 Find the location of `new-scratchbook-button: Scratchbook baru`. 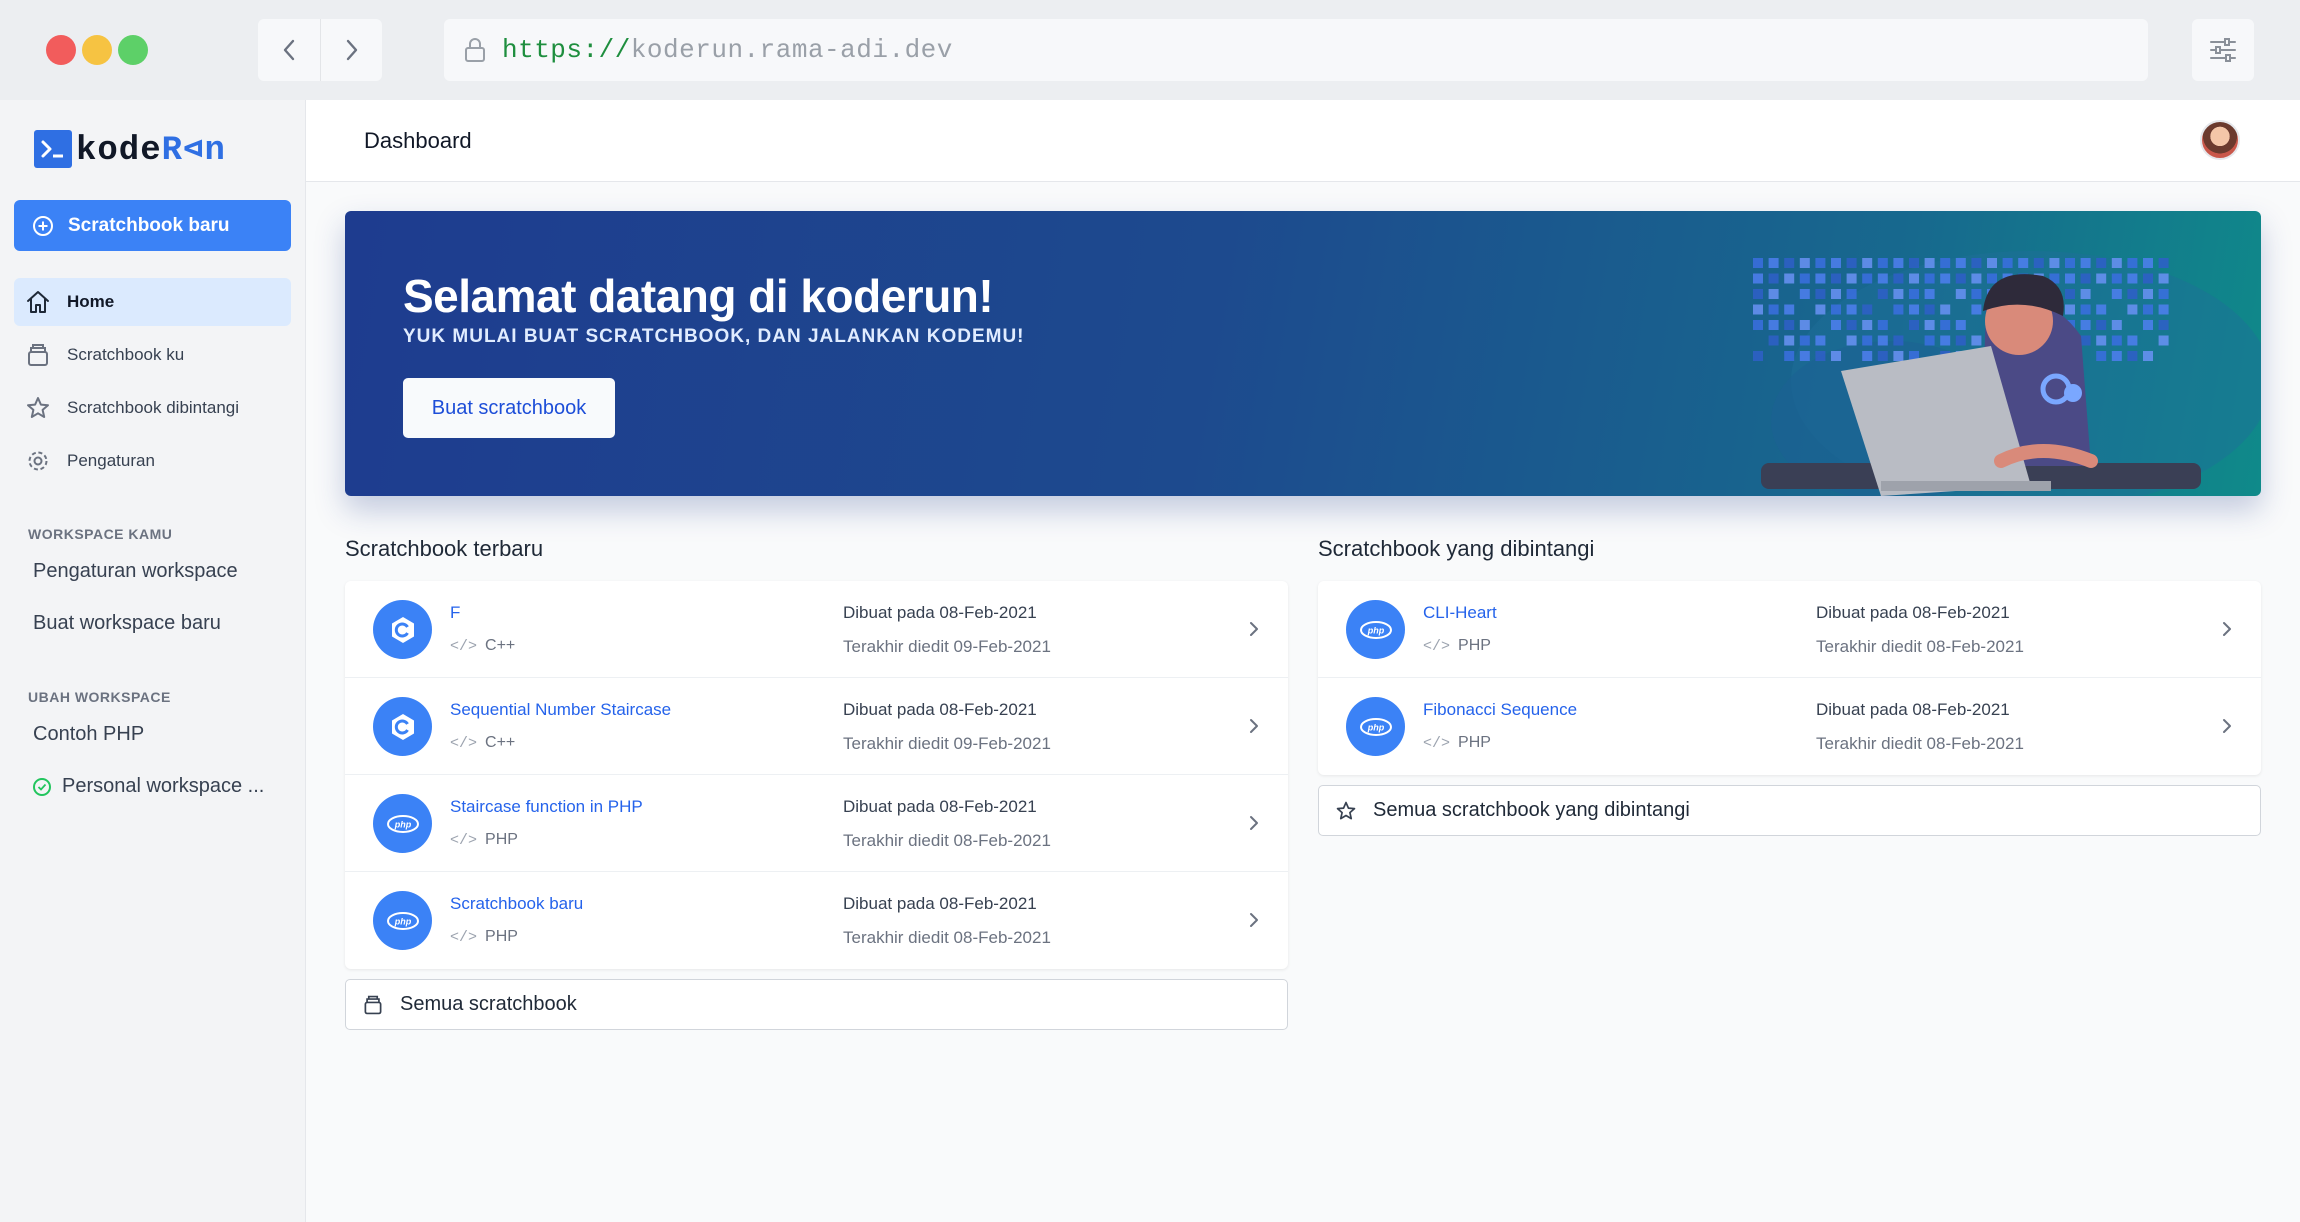

new-scratchbook-button: Scratchbook baru is located at coordinates (152, 225).